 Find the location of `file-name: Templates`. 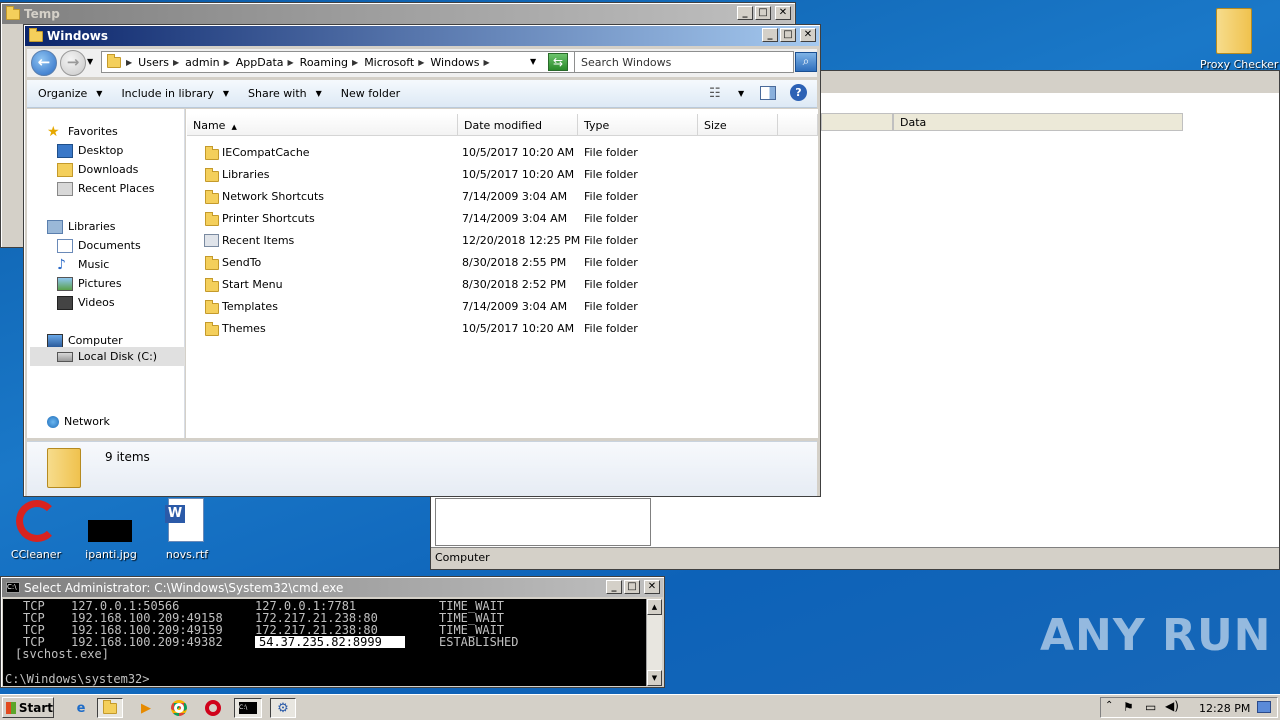

file-name: Templates is located at coordinates (250, 306).